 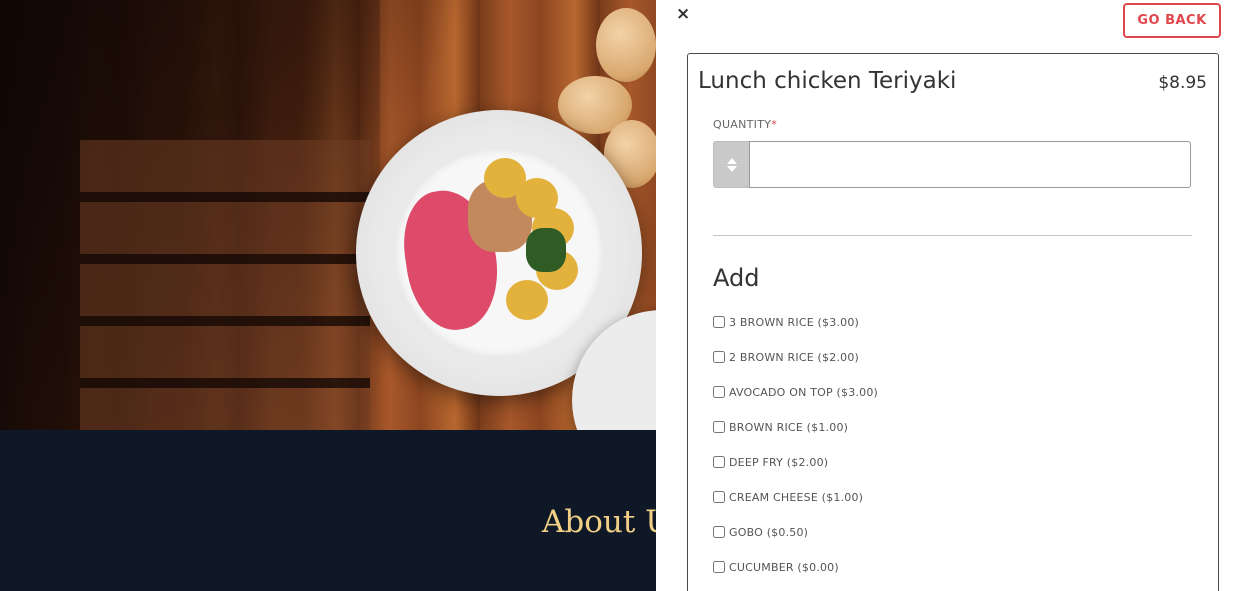 I want to click on chevron-down-icon, so click(x=731, y=168).